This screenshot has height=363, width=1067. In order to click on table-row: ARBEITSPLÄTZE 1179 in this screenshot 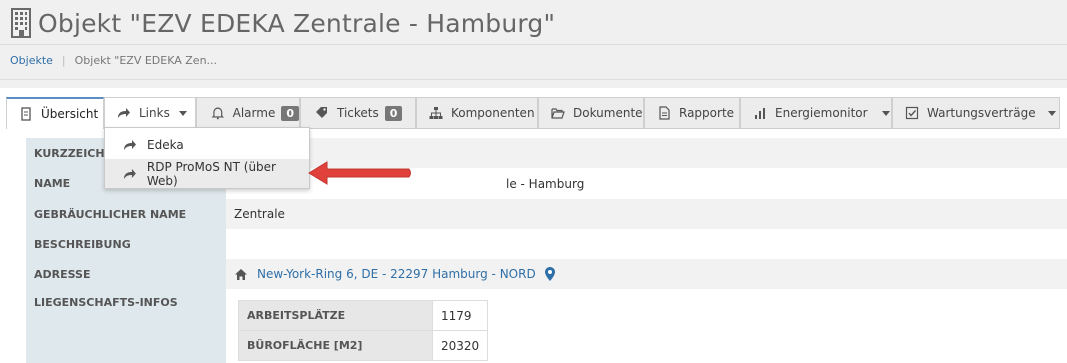, I will do `click(363, 315)`.